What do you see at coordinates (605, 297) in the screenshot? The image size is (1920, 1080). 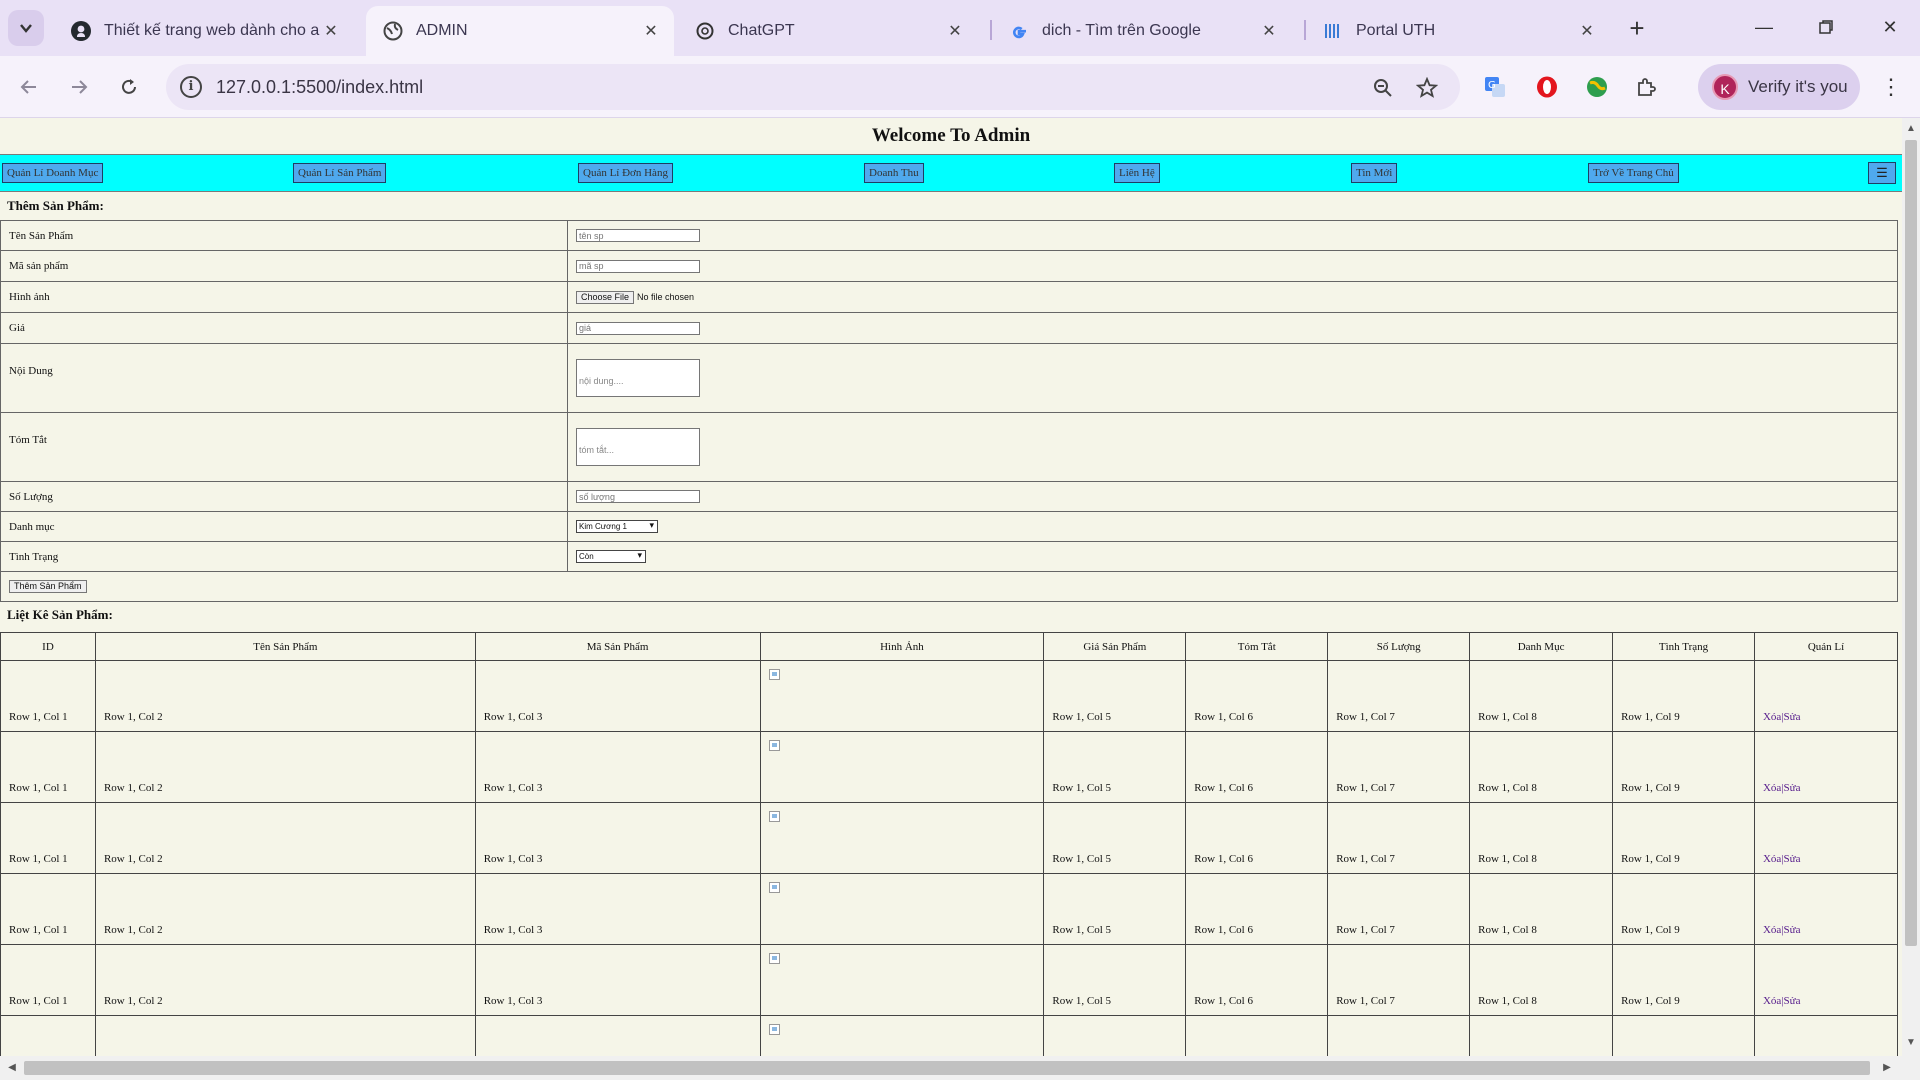 I see `choose-file-button: Choose File` at bounding box center [605, 297].